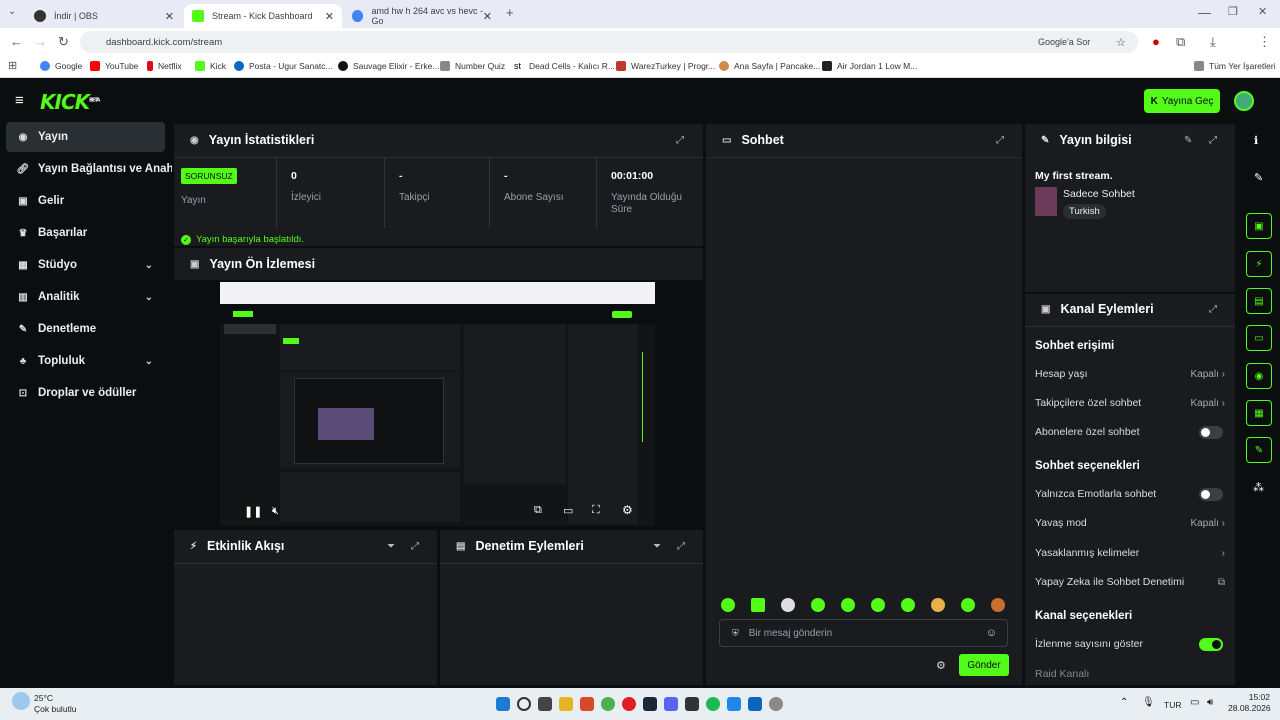  I want to click on taskbar-app-icon, so click(587, 704).